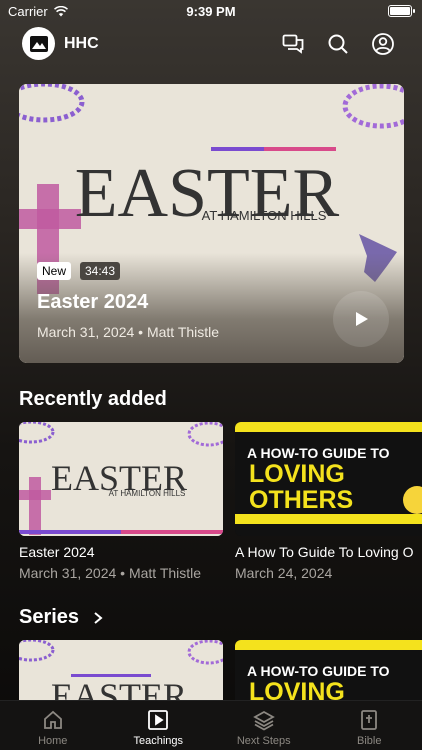  I want to click on status-time: 9:39 PM, so click(211, 11).